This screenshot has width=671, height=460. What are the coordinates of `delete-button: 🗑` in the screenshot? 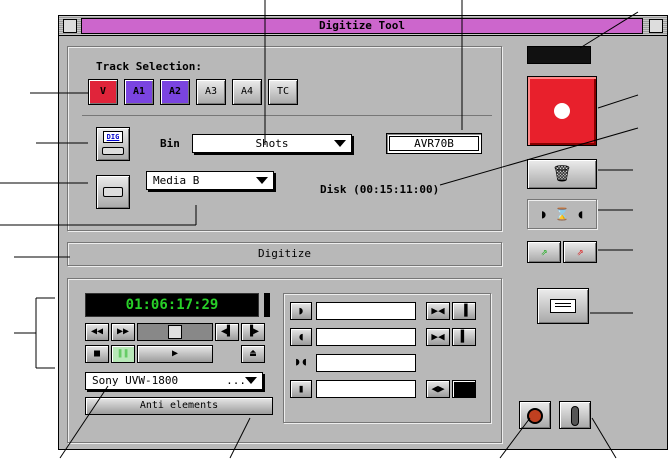 It's located at (562, 174).